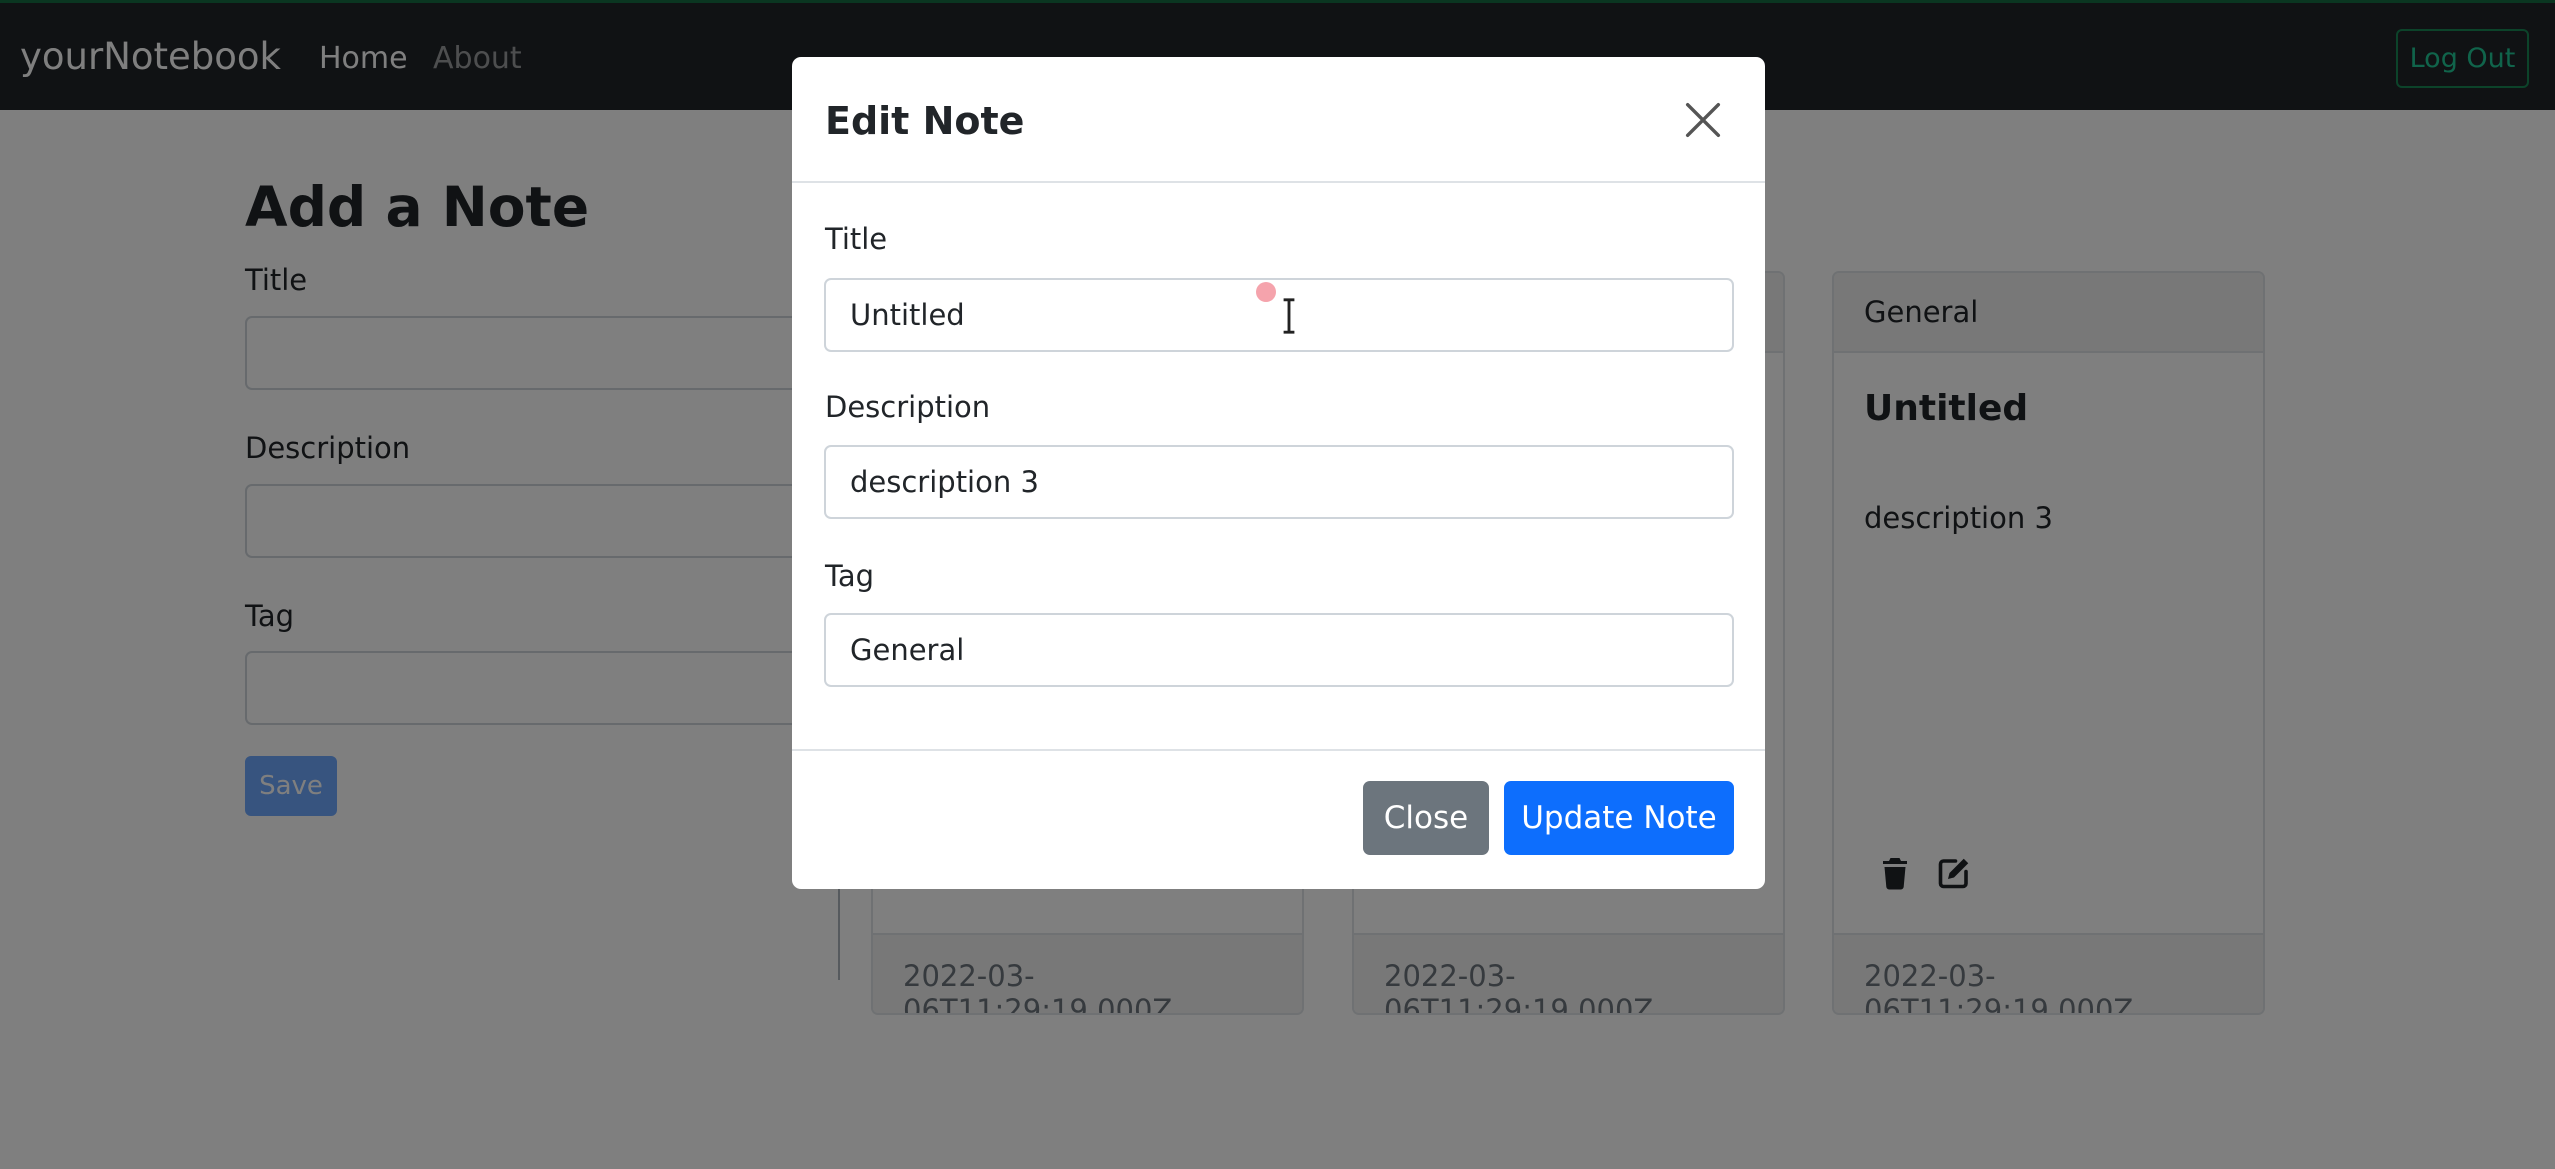 Image resolution: width=2555 pixels, height=1169 pixels. What do you see at coordinates (1266, 292) in the screenshot?
I see `click-indicator` at bounding box center [1266, 292].